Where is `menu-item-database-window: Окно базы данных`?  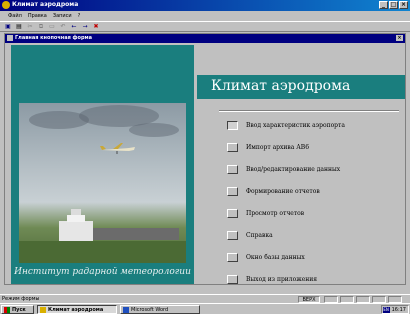
menu-item-database-window: Окно базы данных is located at coordinates (312, 257).